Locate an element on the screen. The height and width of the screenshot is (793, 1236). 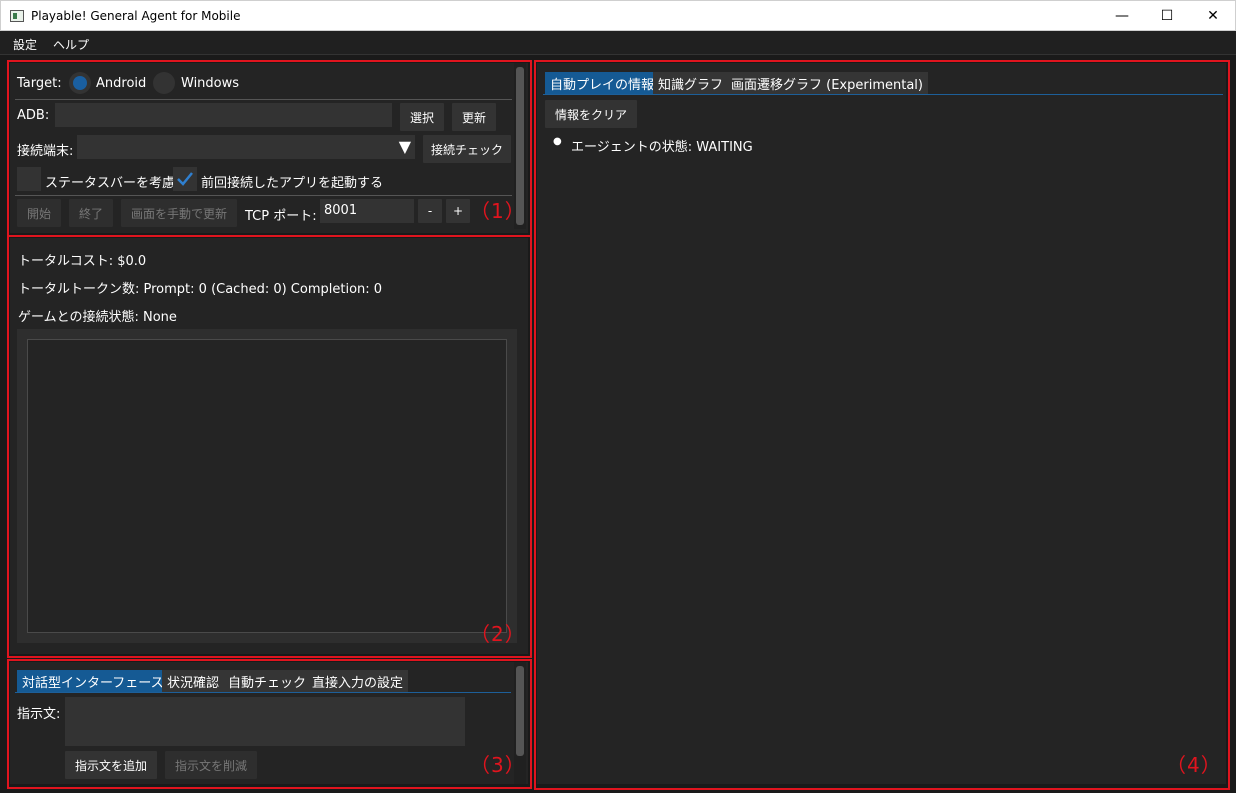
remove-instruction-button: 指示文を削減 is located at coordinates (211, 765).